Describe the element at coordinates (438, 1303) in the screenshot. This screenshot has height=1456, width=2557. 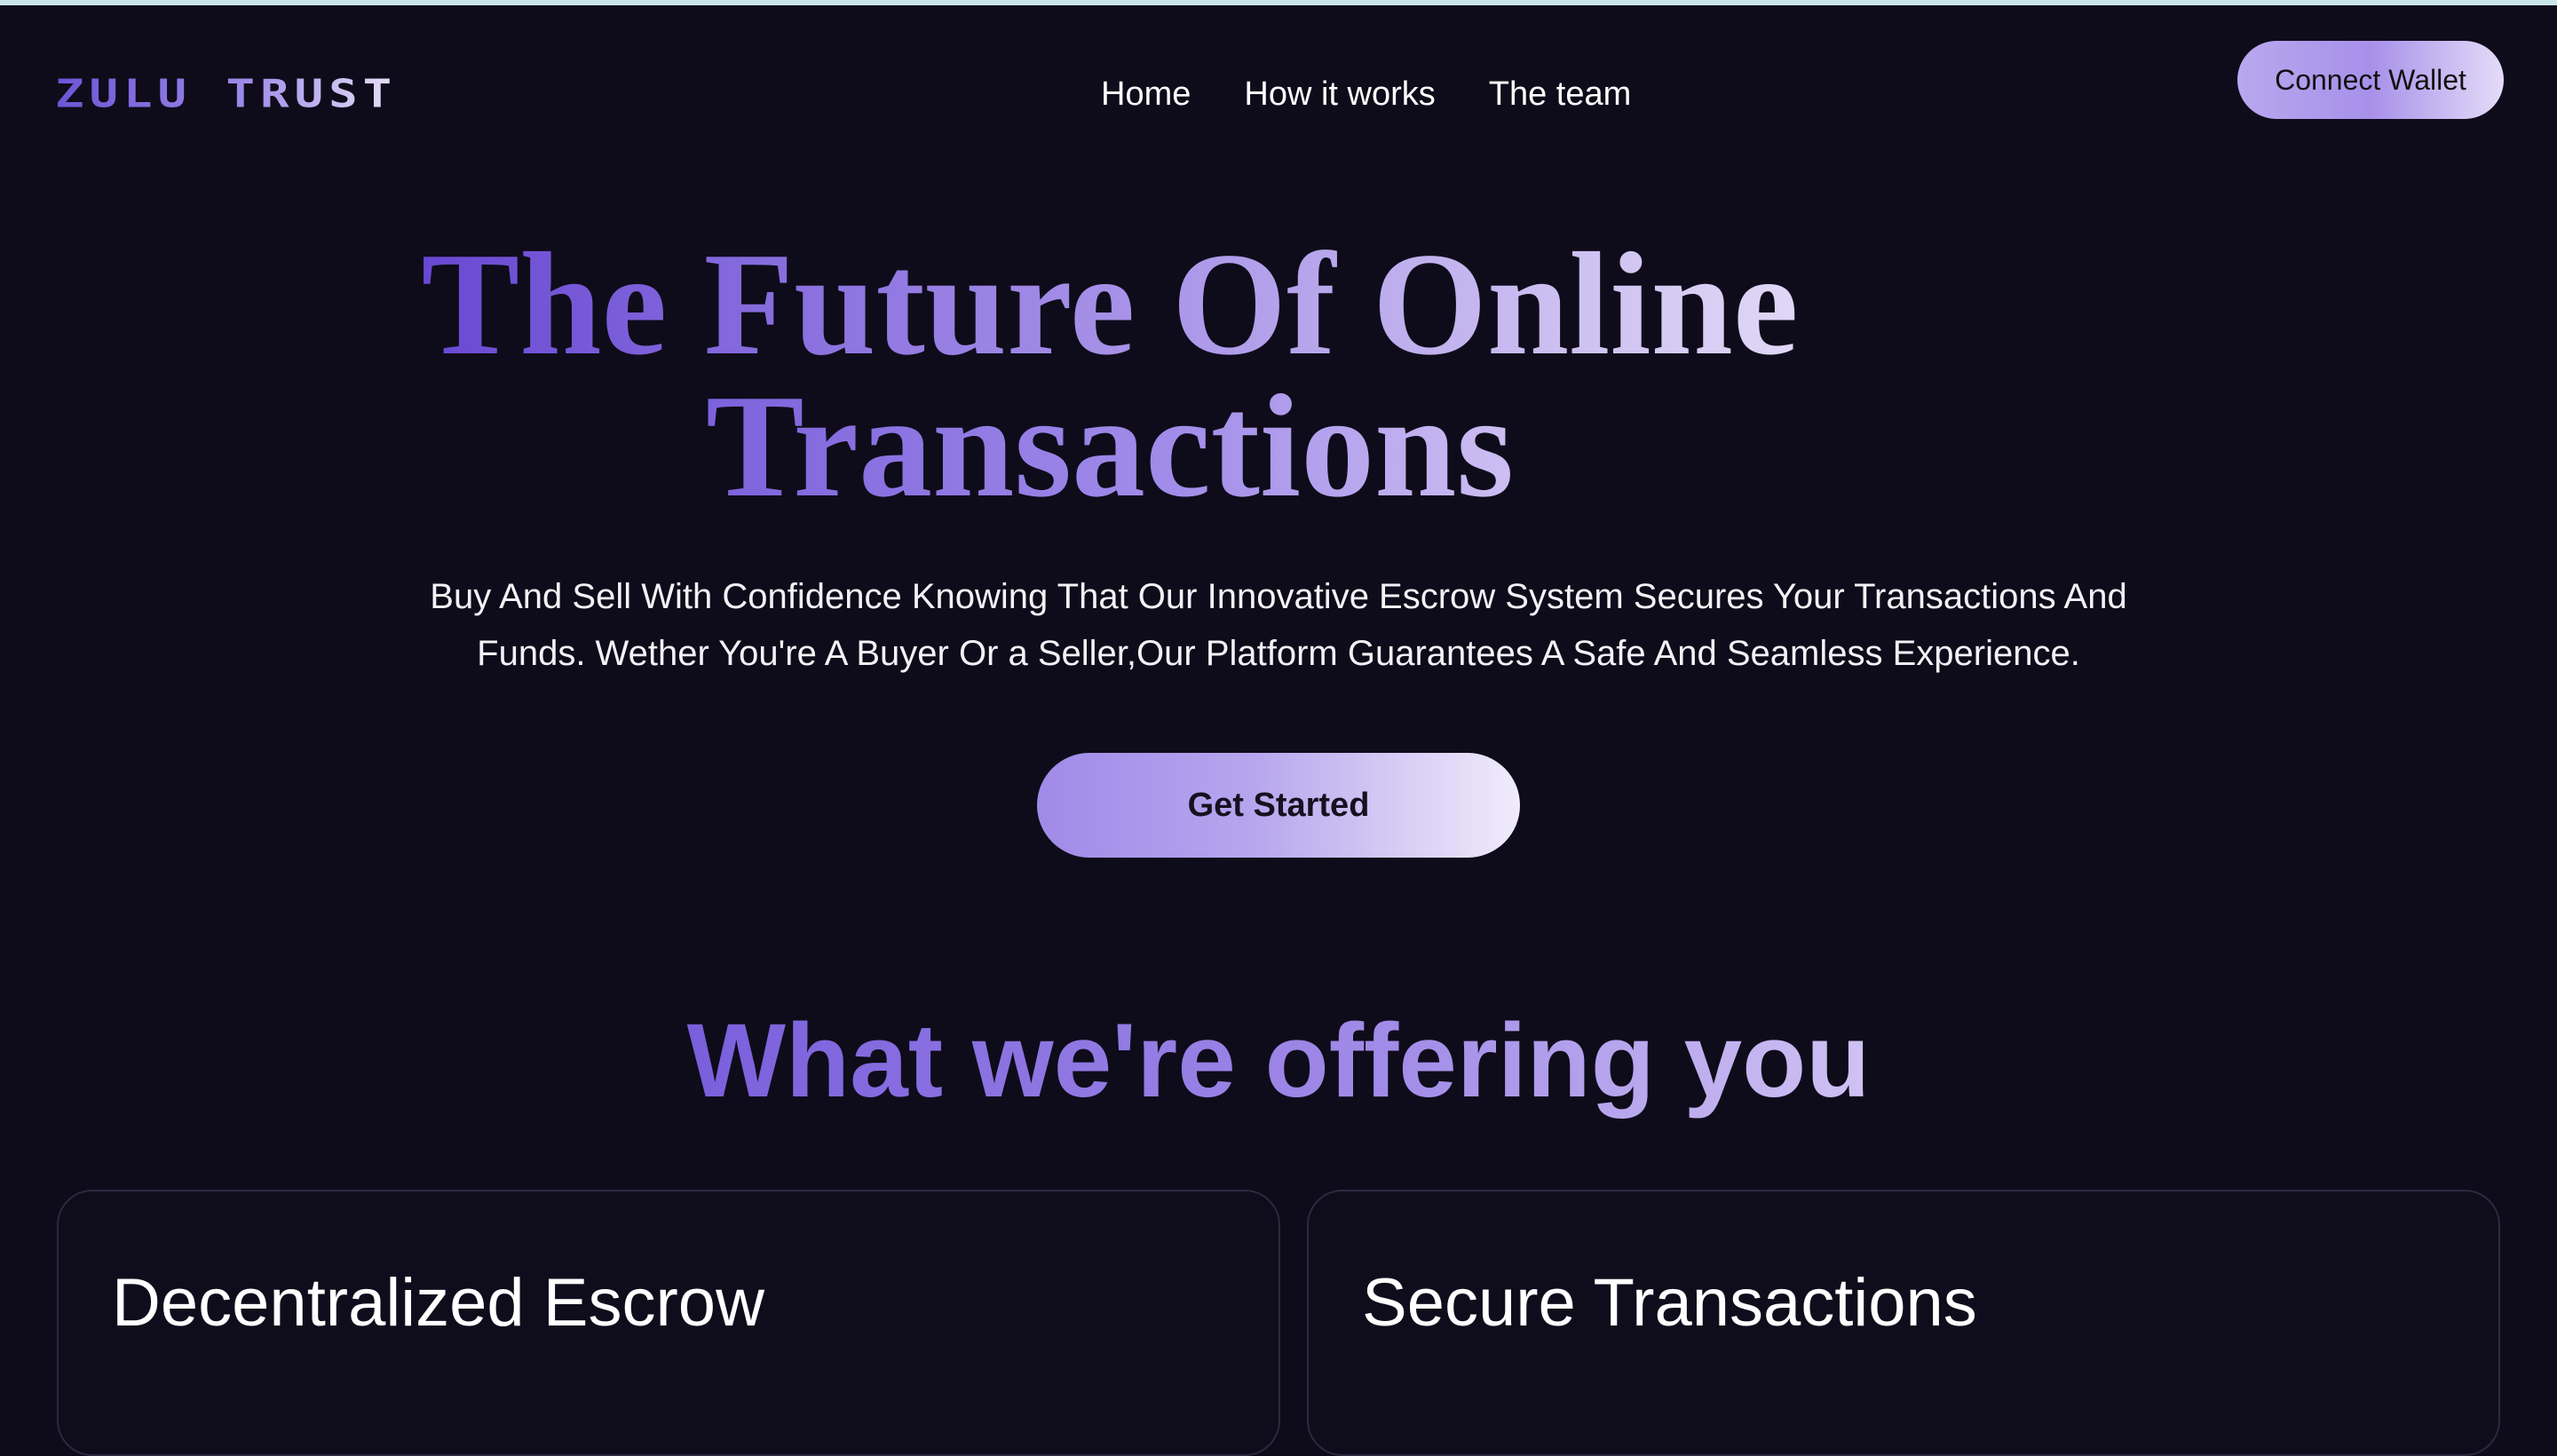
I see `feature-card-title: Decentralized Escrow` at that location.